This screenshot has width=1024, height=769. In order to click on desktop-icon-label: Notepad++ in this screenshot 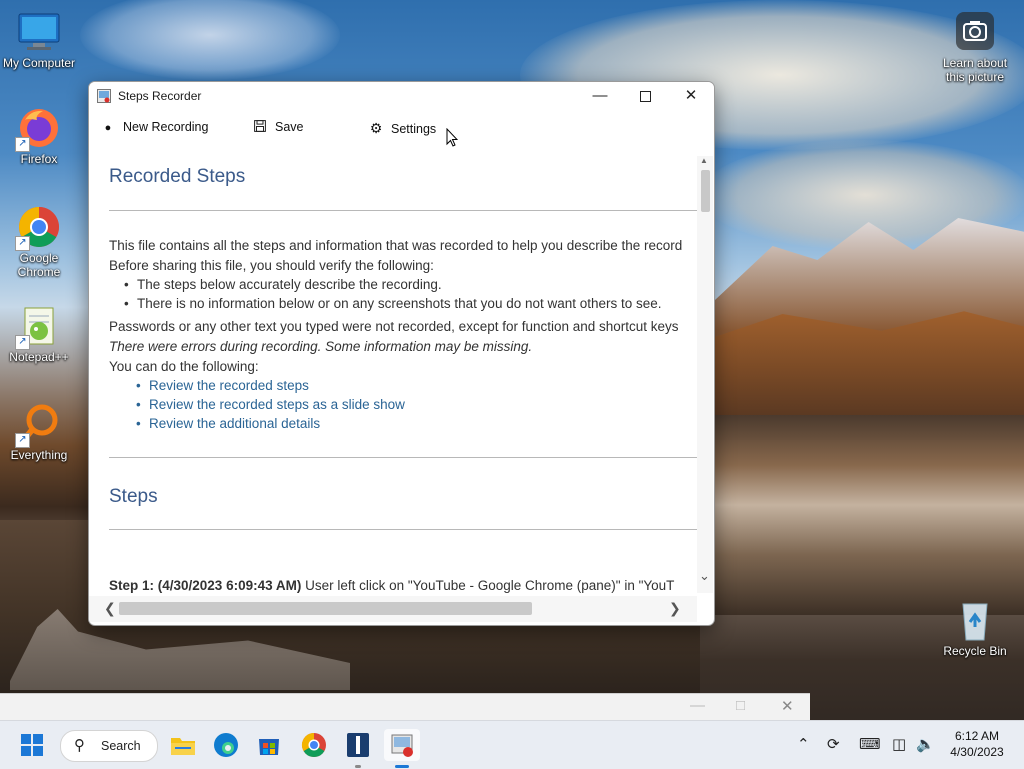, I will do `click(39, 357)`.